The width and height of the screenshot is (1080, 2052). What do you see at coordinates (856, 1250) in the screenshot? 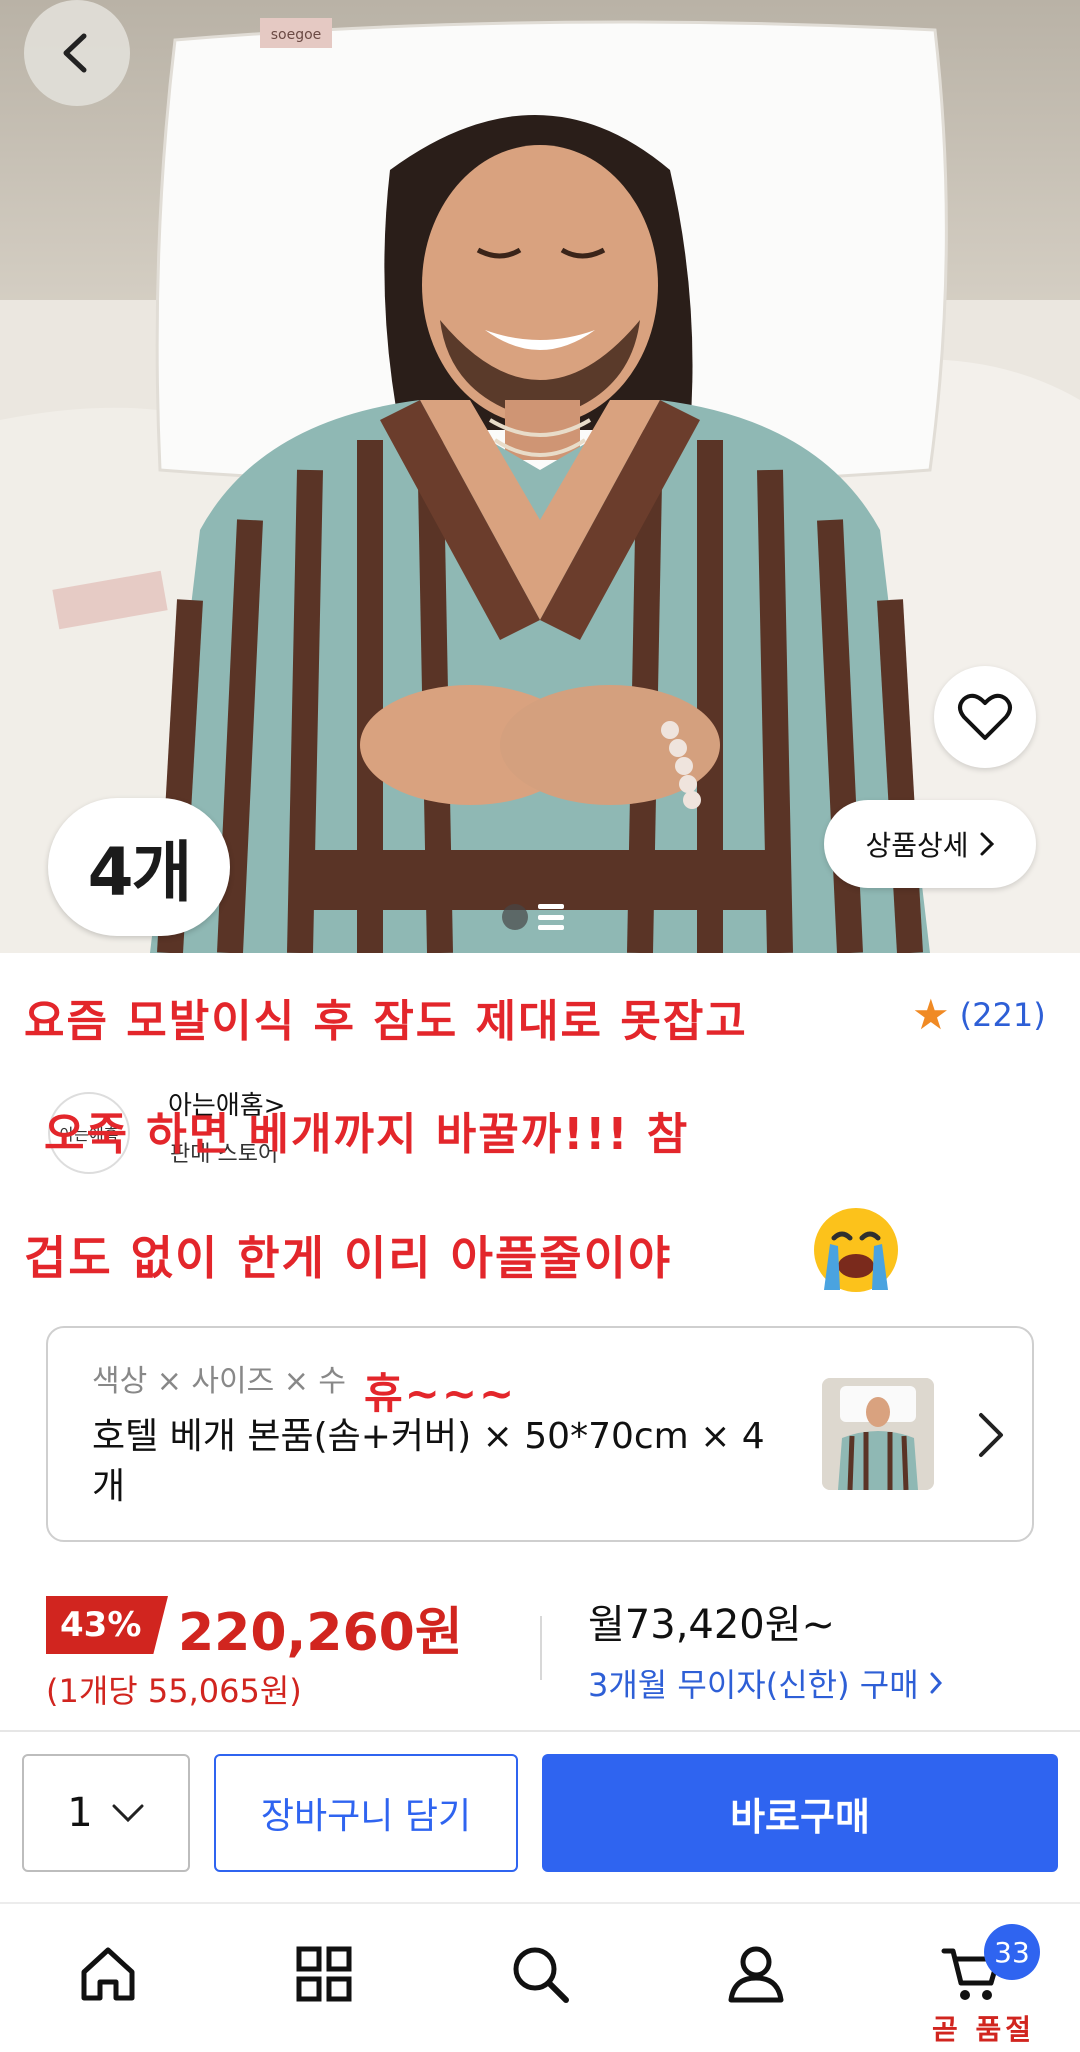
I see `crying-face-icon` at bounding box center [856, 1250].